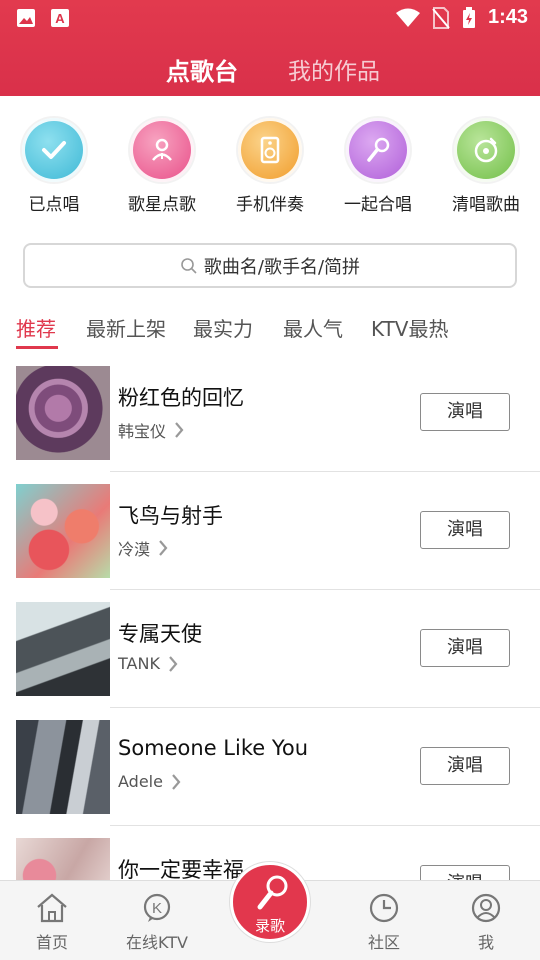  Describe the element at coordinates (485, 942) in the screenshot. I see `nav-label: 我` at that location.